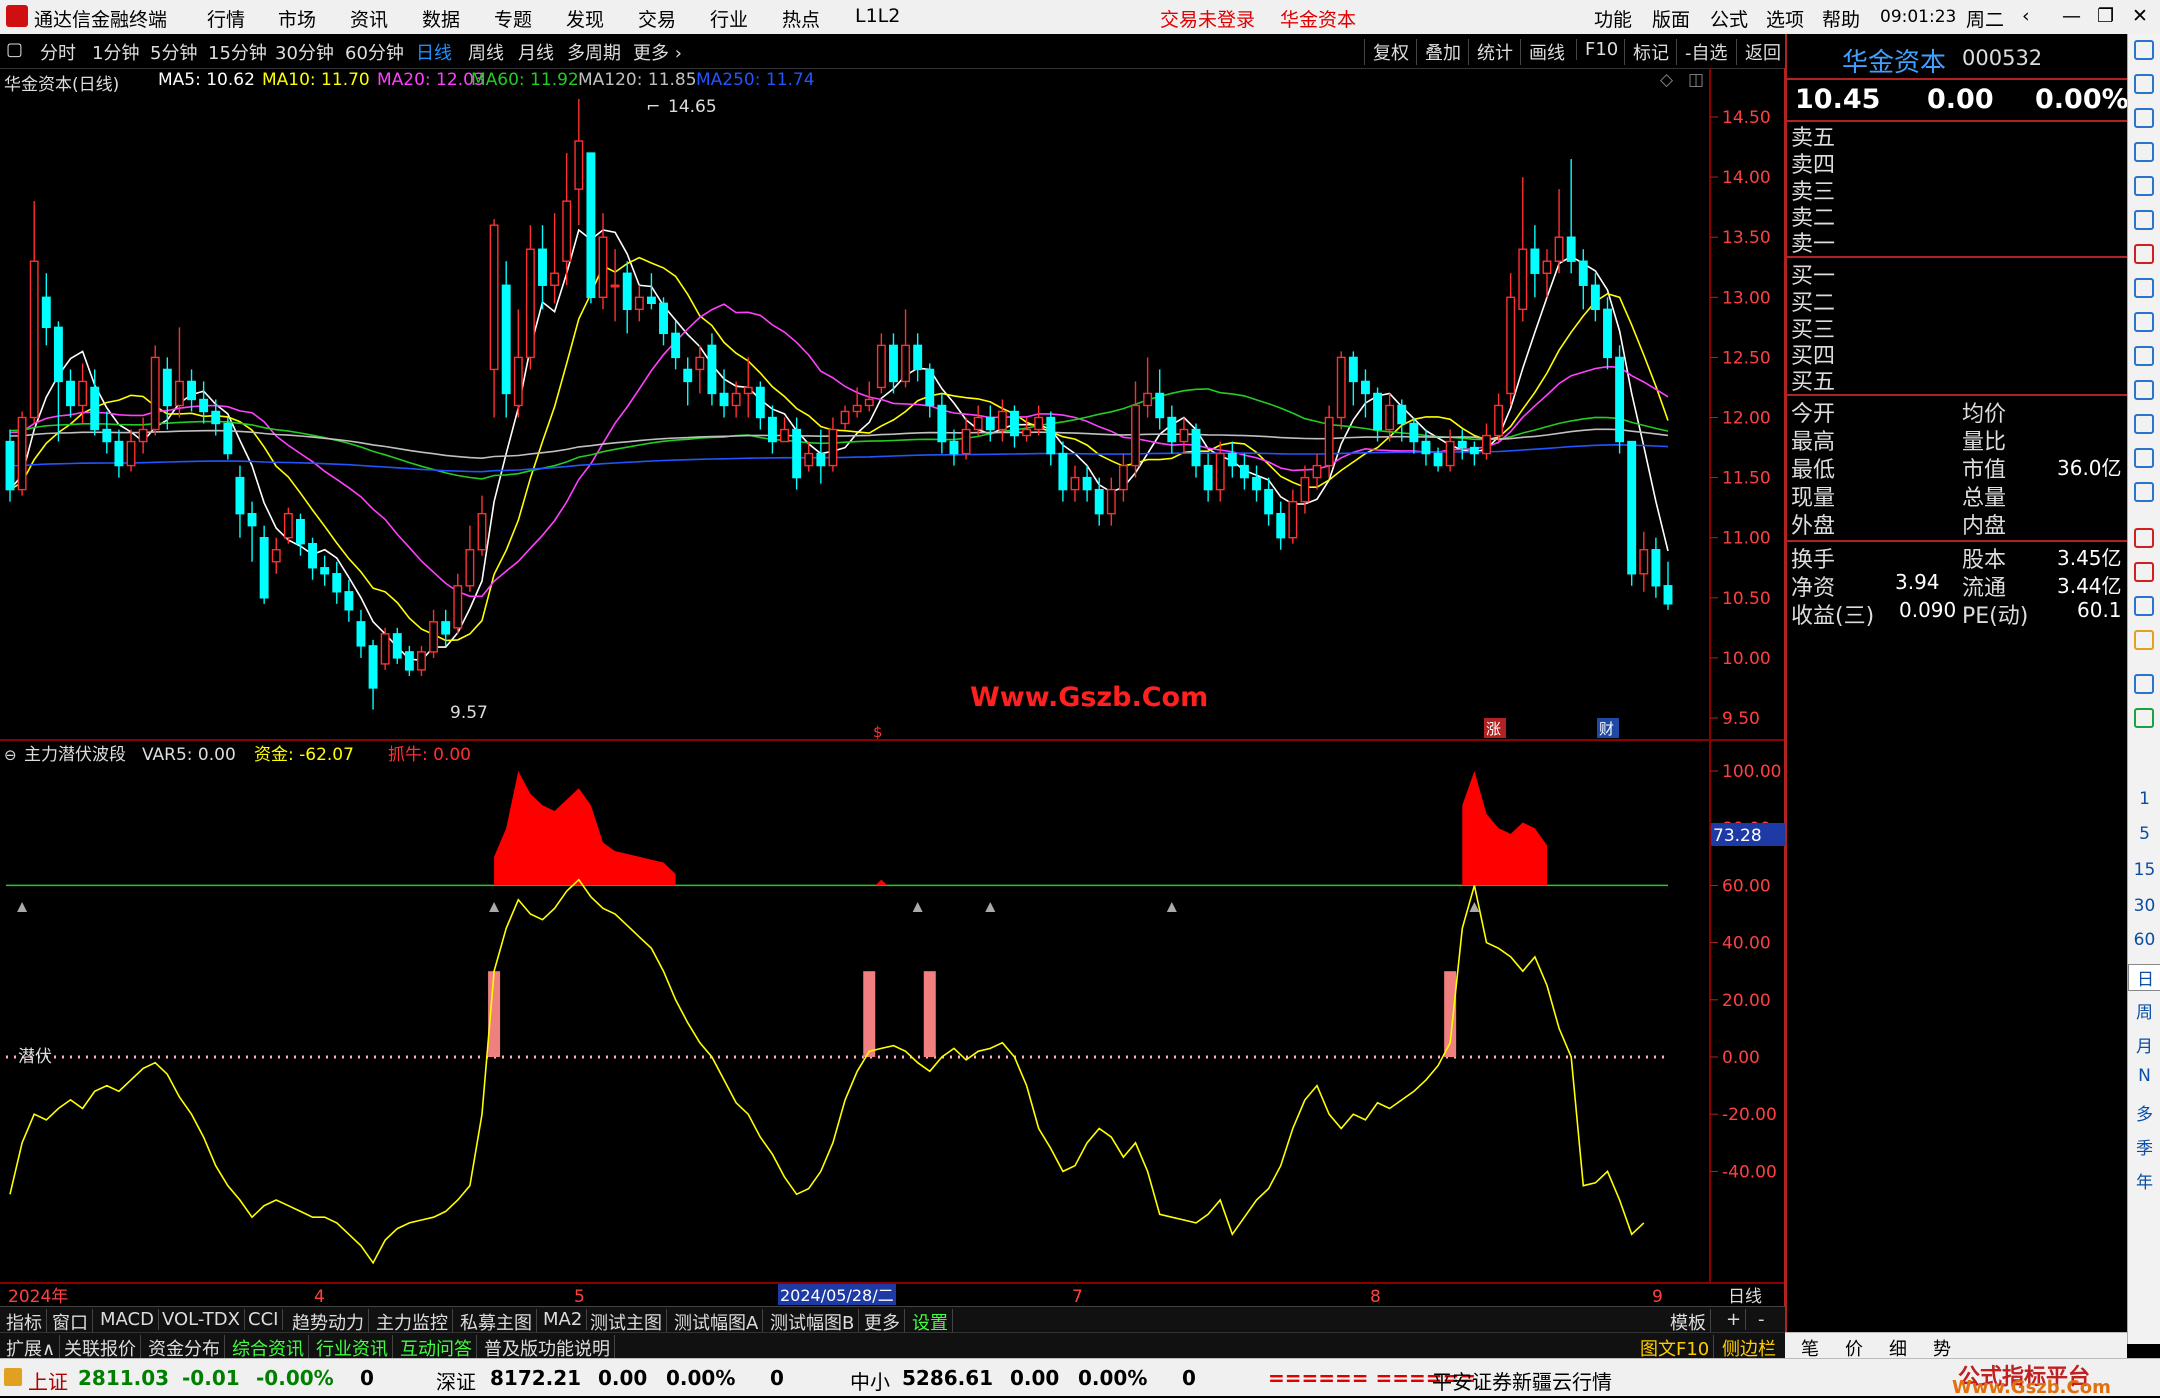  I want to click on period-monthly: 月线, so click(536, 52).